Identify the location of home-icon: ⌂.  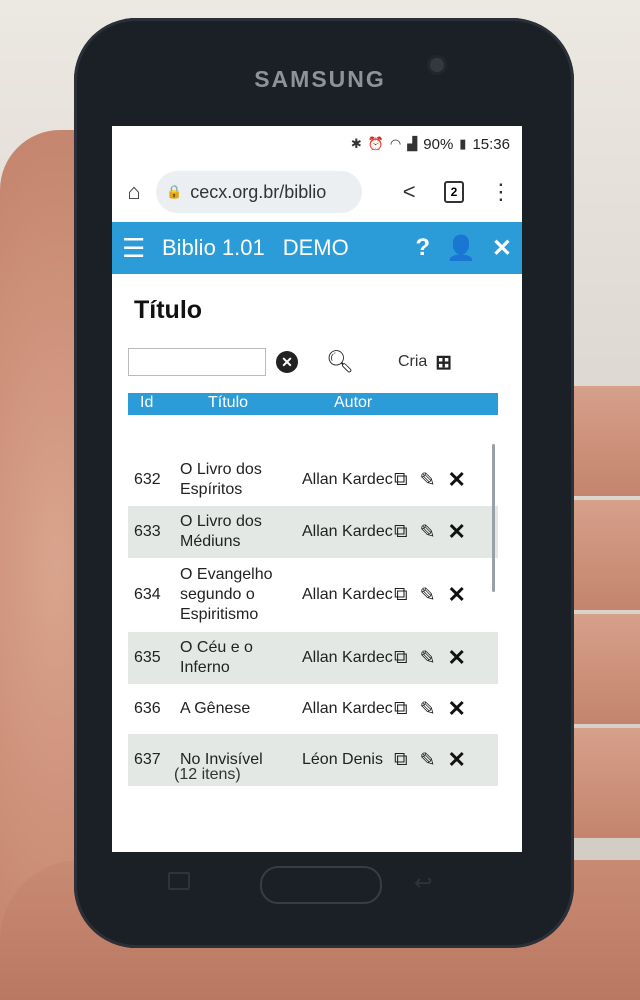
(134, 192).